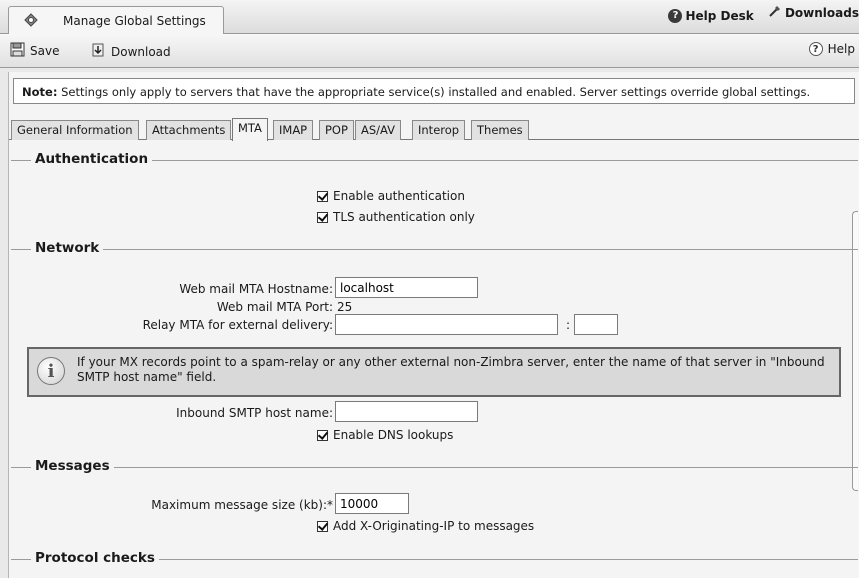  Describe the element at coordinates (433, 467) in the screenshot. I see `section-messages: Messages` at that location.